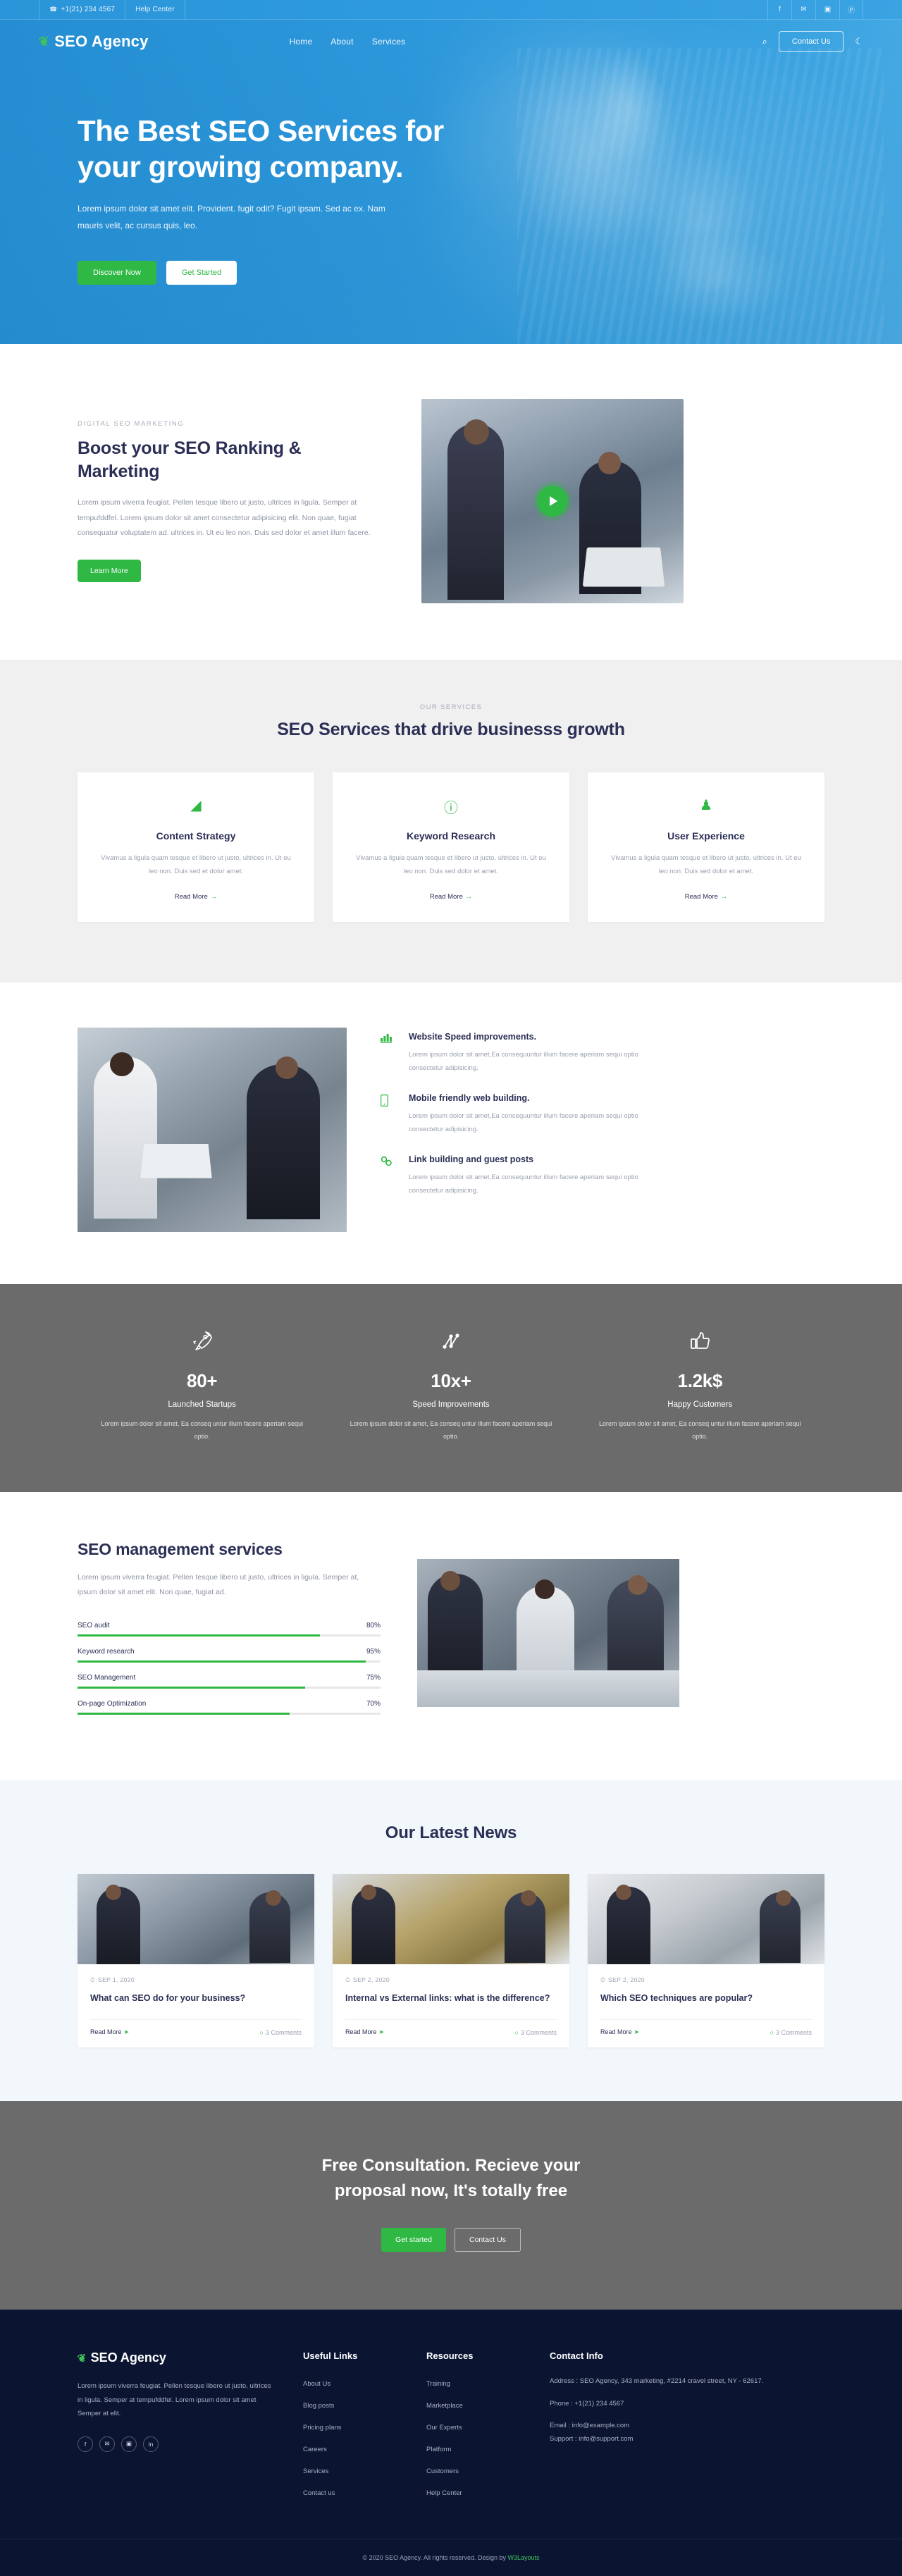 The height and width of the screenshot is (2576, 902). Describe the element at coordinates (488, 2404) in the screenshot. I see `list-item: Marketplace` at that location.